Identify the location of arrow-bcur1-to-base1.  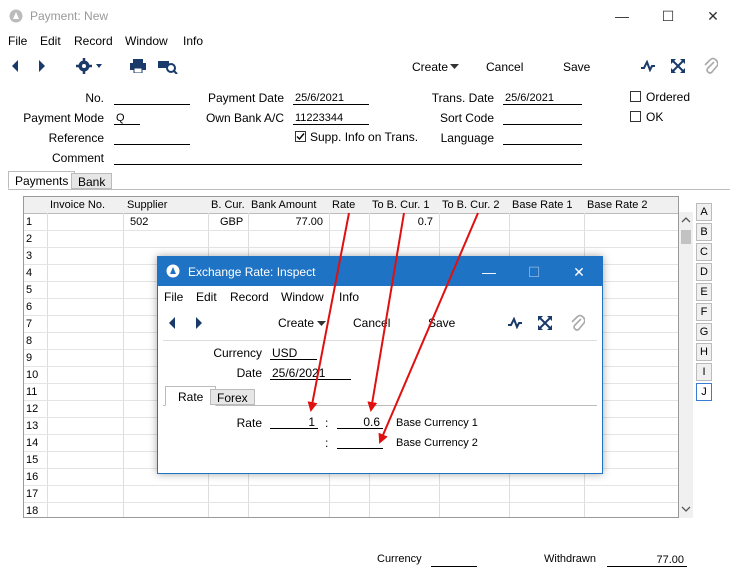
(386, 312).